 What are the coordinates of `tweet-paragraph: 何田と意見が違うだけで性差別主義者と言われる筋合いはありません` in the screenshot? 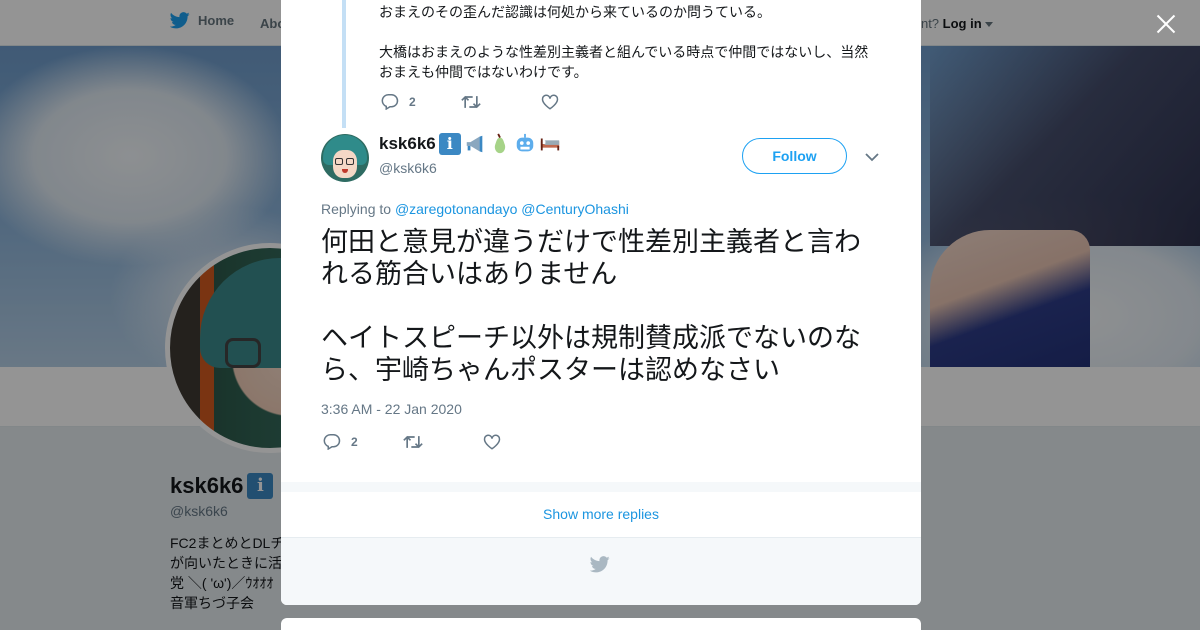 It's located at (591, 258).